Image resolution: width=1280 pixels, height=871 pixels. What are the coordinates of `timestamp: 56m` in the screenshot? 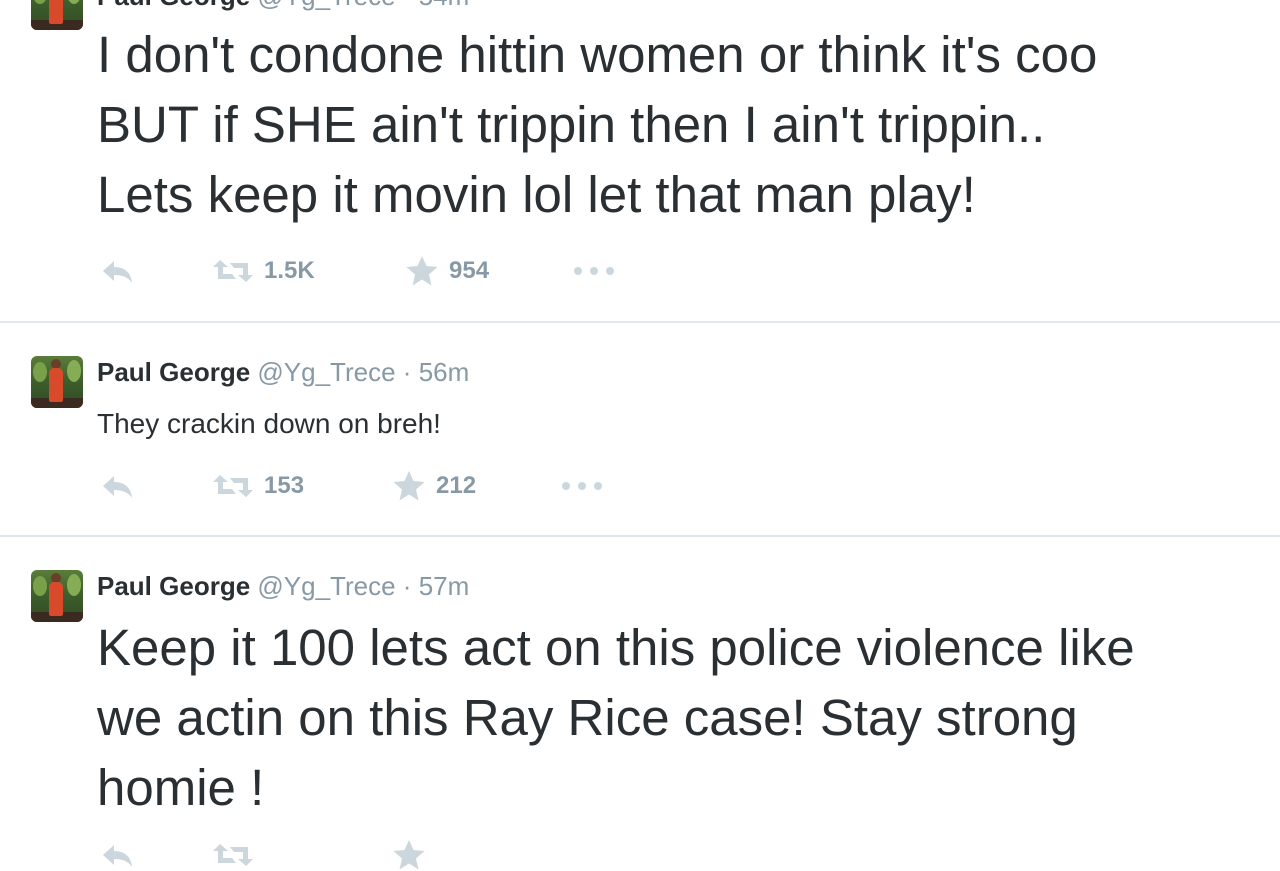 It's located at (444, 372).